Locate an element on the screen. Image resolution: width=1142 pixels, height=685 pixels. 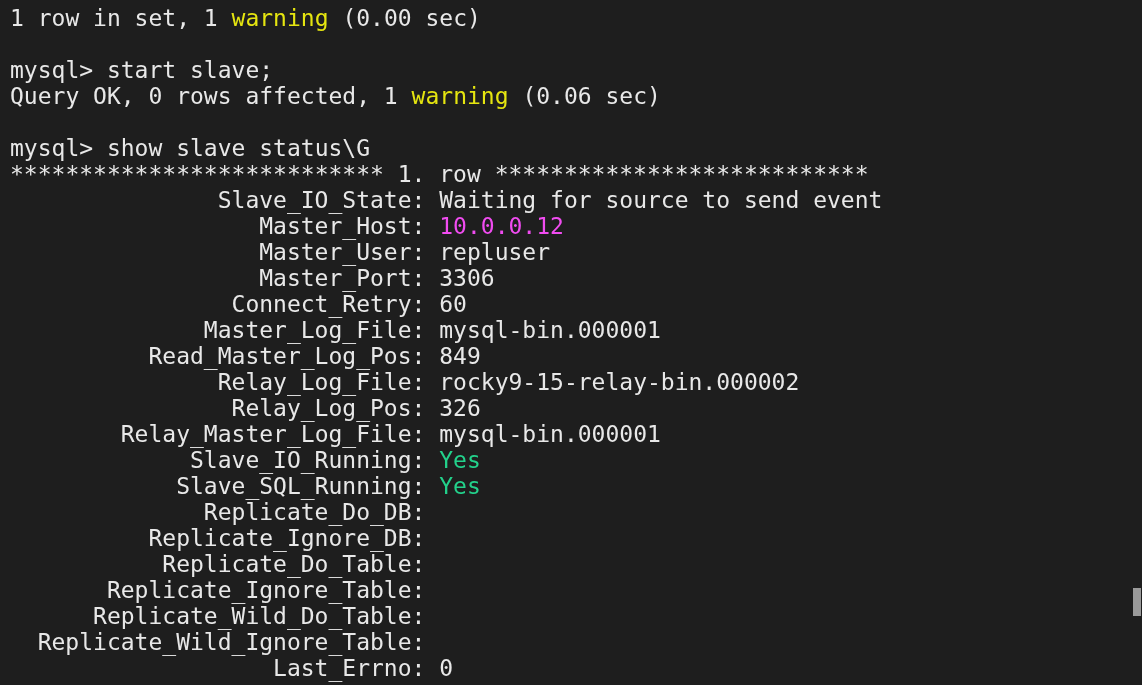
field-value: 326 is located at coordinates (460, 408).